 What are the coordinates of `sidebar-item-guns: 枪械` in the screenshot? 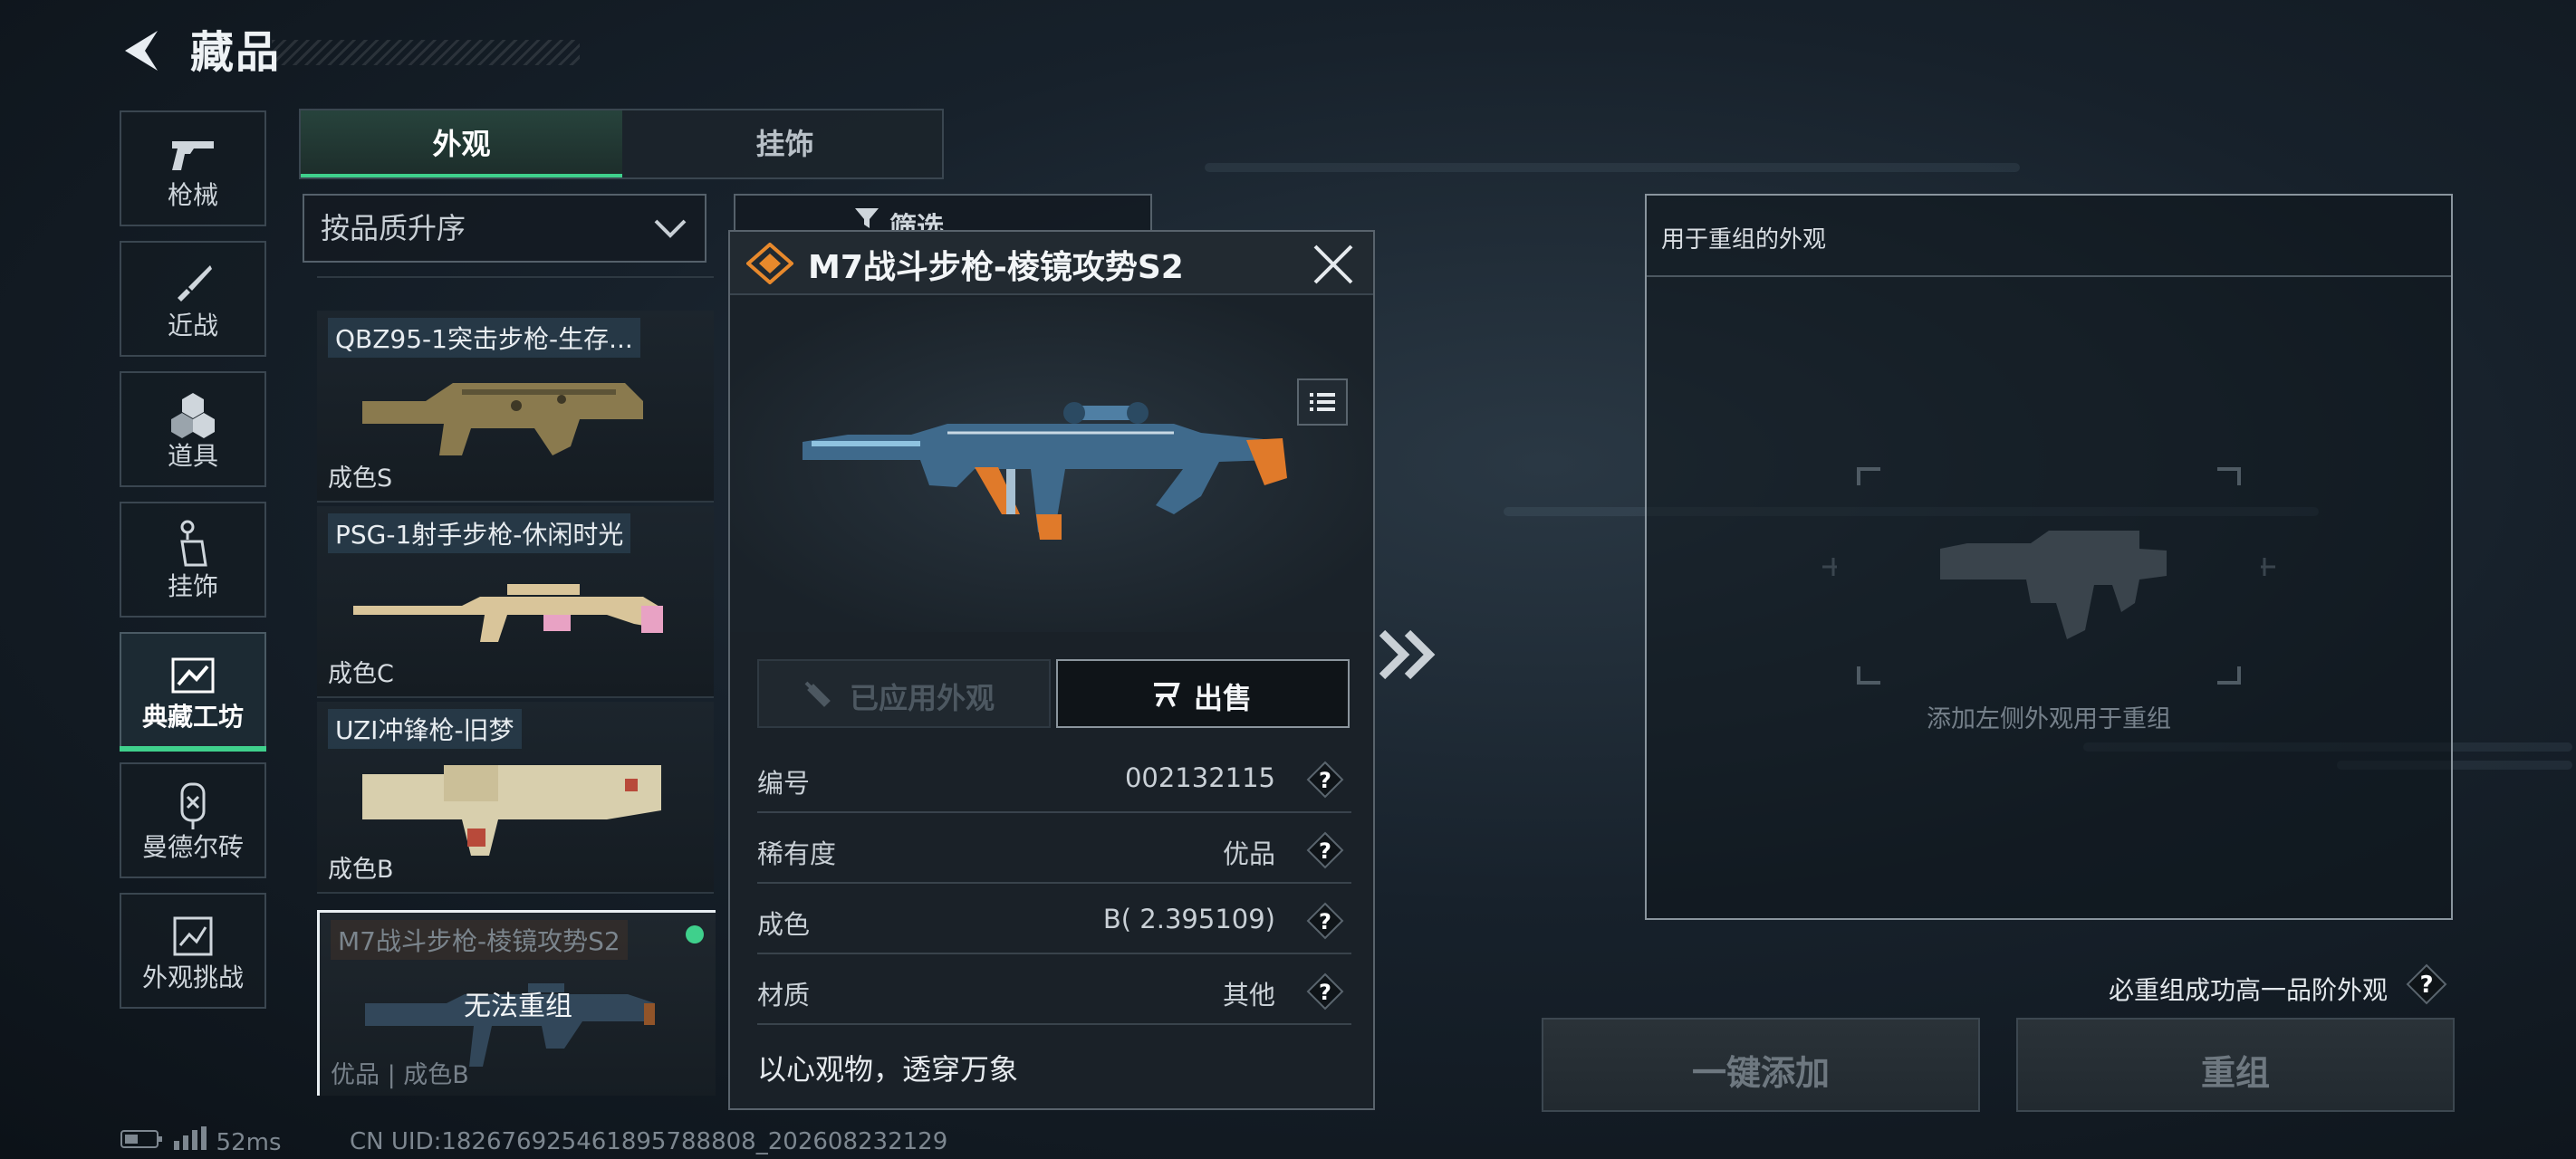 It's located at (193, 168).